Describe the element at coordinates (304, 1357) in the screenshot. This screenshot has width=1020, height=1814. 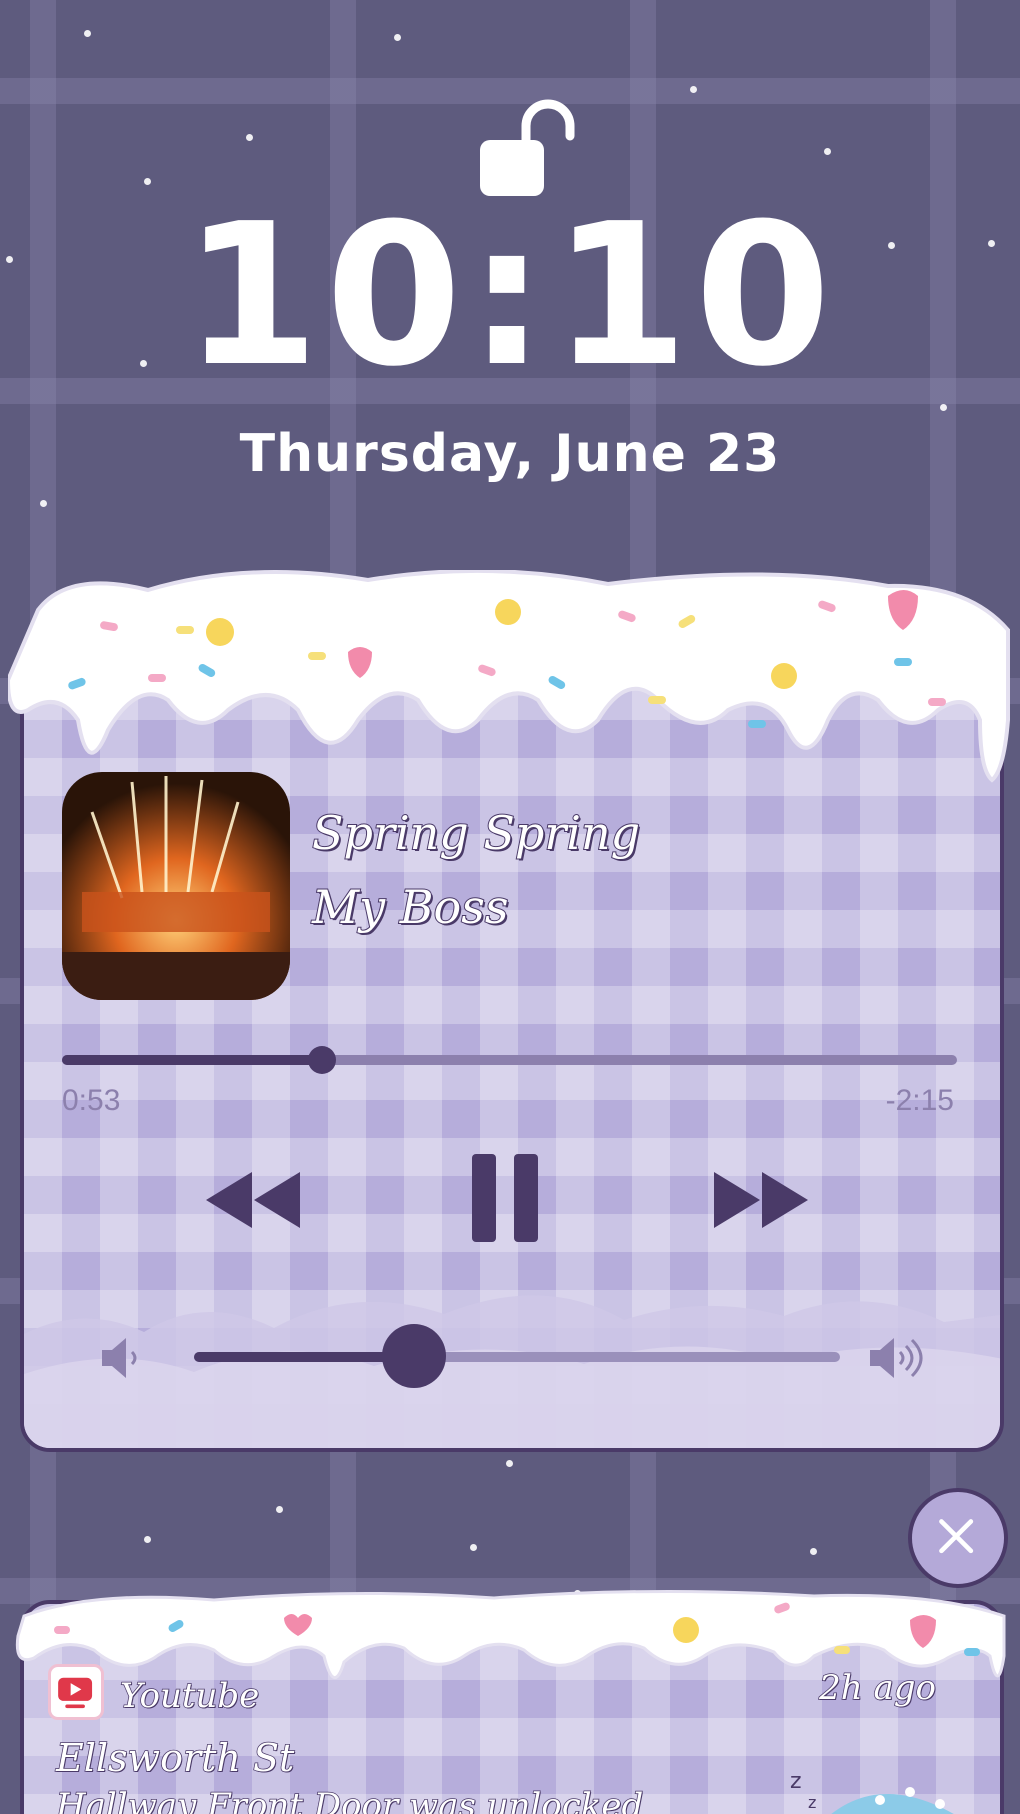
I see `volume-fill` at that location.